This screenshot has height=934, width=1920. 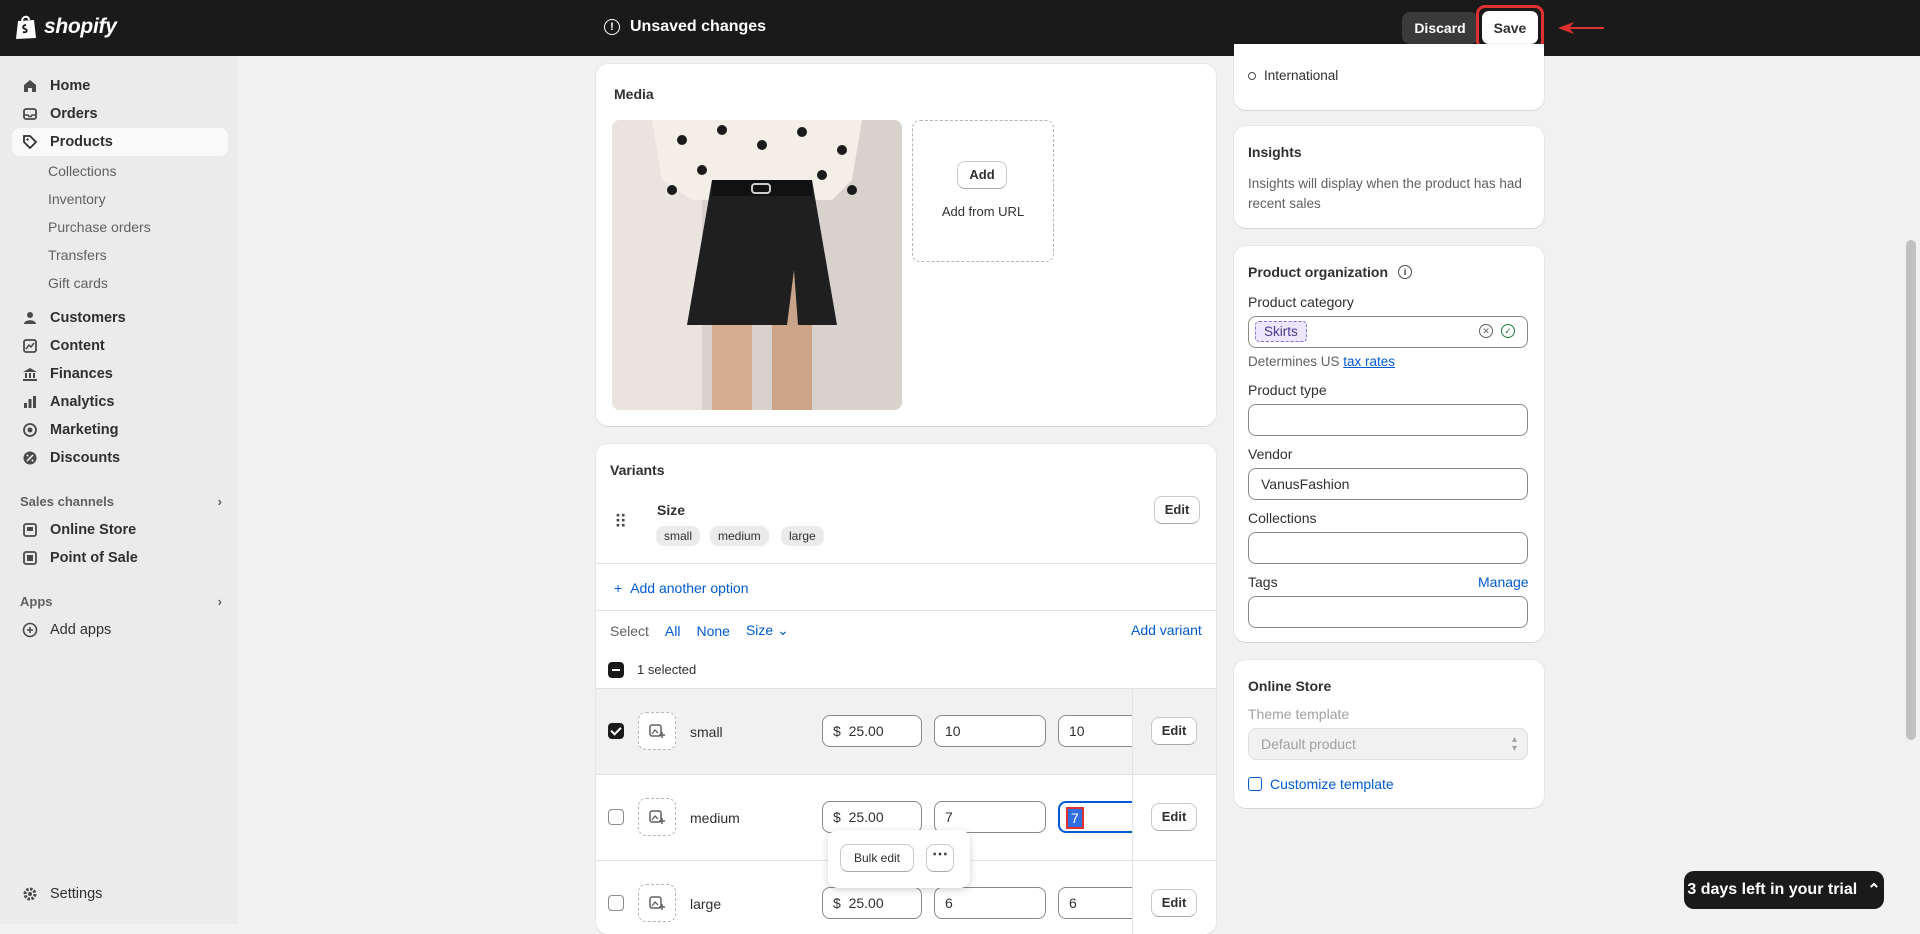 What do you see at coordinates (26, 27) in the screenshot?
I see `shopify-bag-icon` at bounding box center [26, 27].